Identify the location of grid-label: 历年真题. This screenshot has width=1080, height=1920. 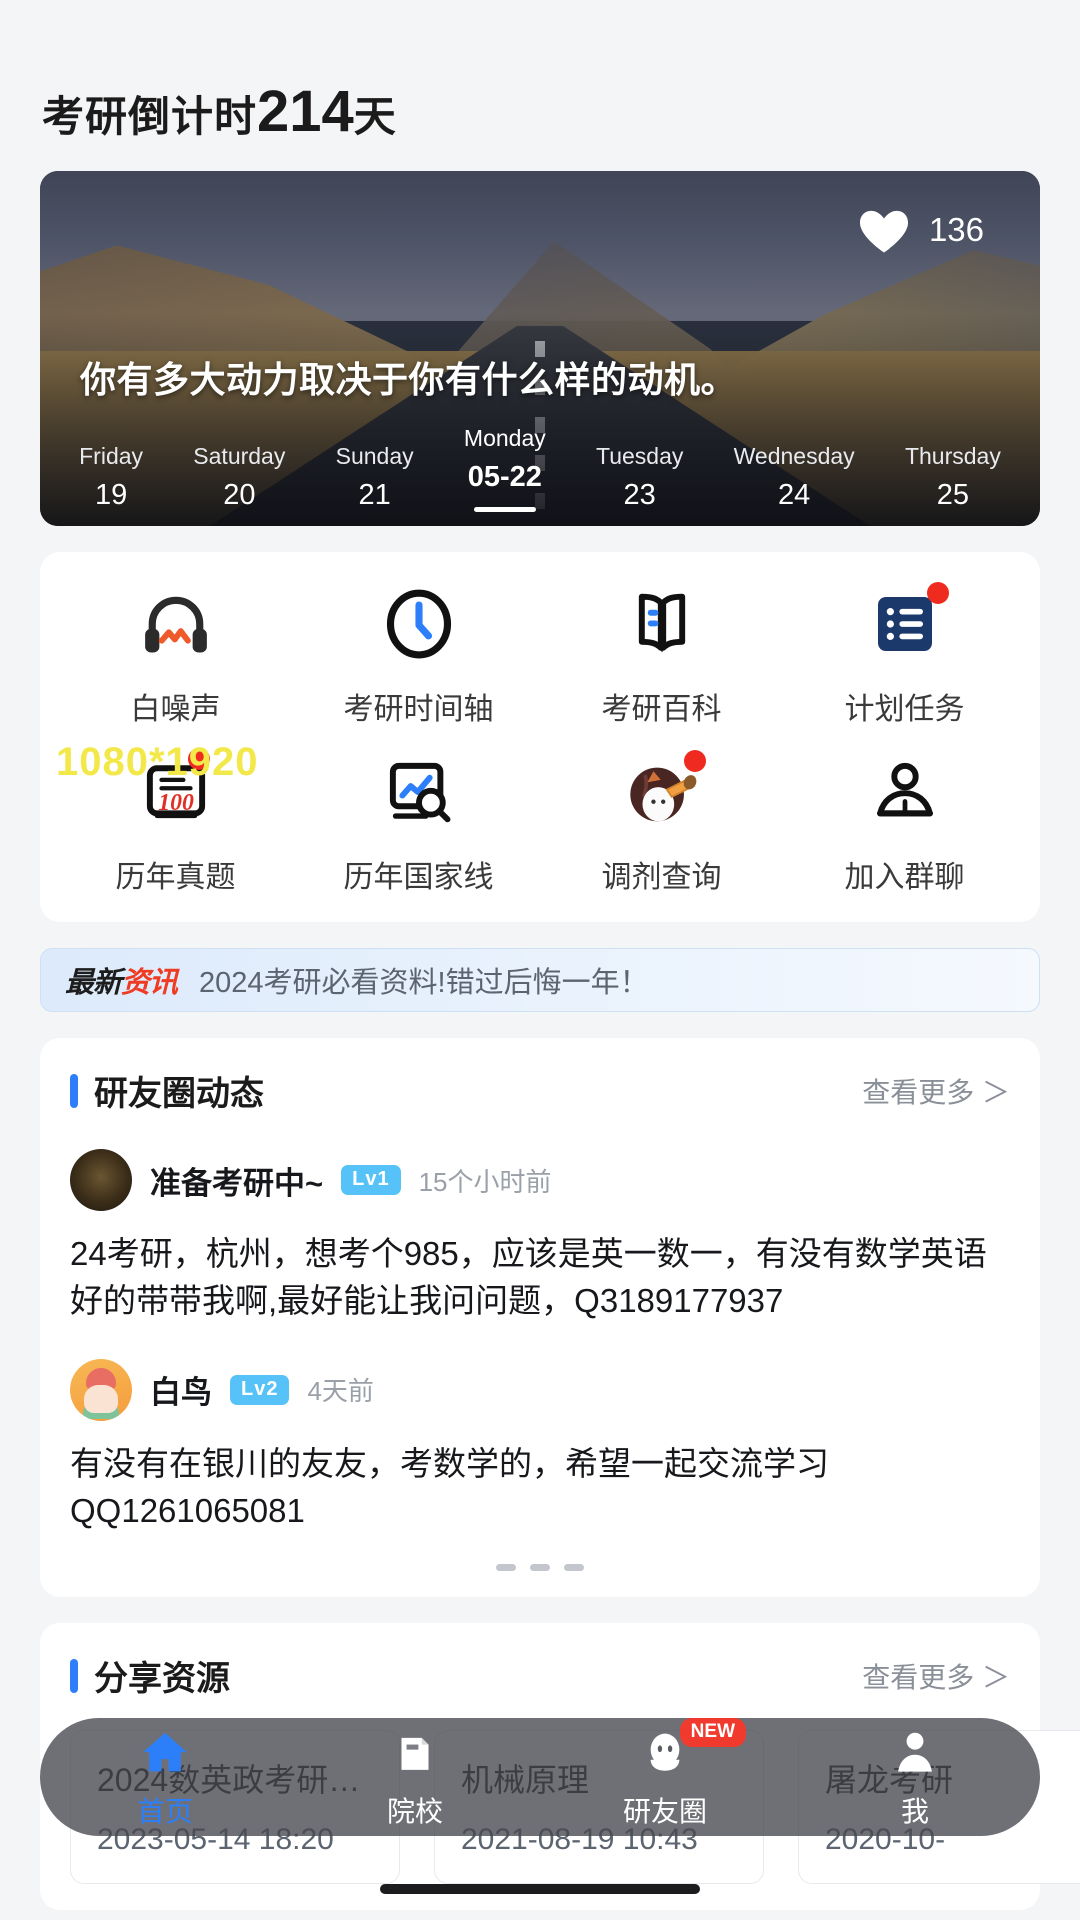
(175, 877).